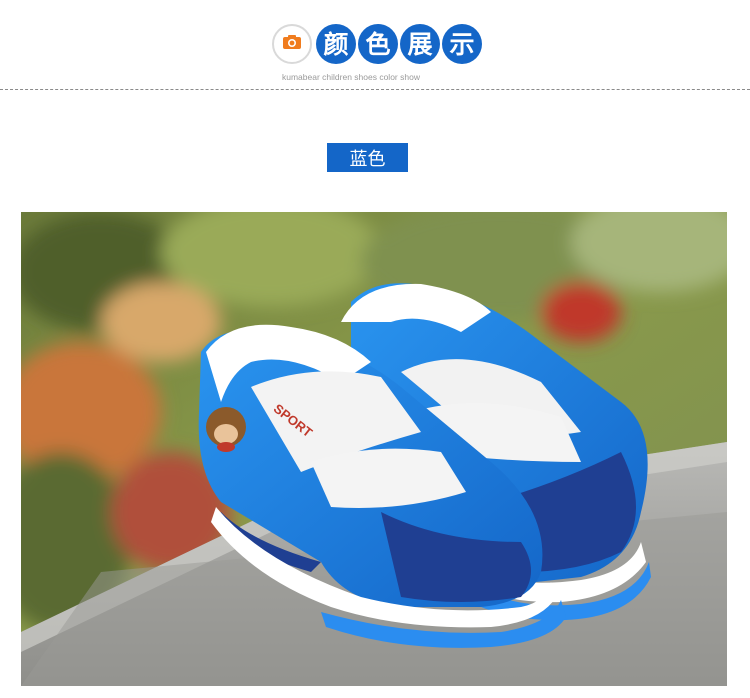 Image resolution: width=750 pixels, height=698 pixels. I want to click on camera-icon, so click(292, 44).